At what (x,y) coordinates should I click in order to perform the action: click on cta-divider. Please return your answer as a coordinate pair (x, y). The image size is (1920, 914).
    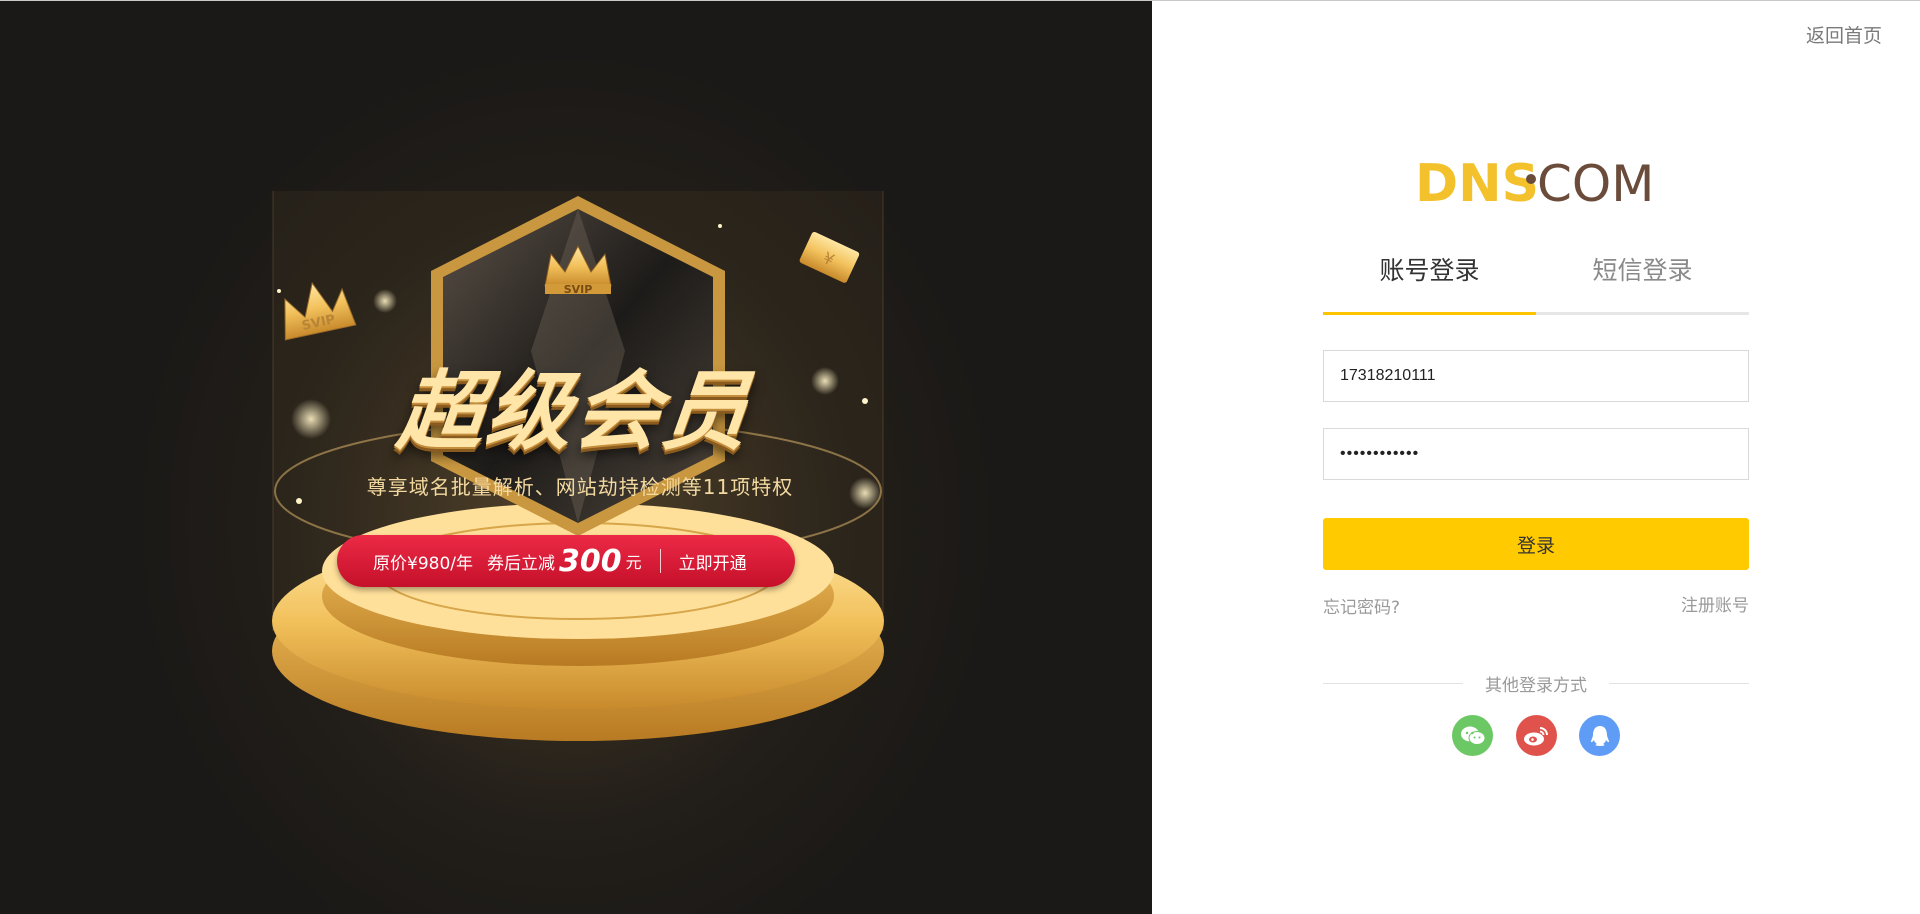
    Looking at the image, I should click on (660, 561).